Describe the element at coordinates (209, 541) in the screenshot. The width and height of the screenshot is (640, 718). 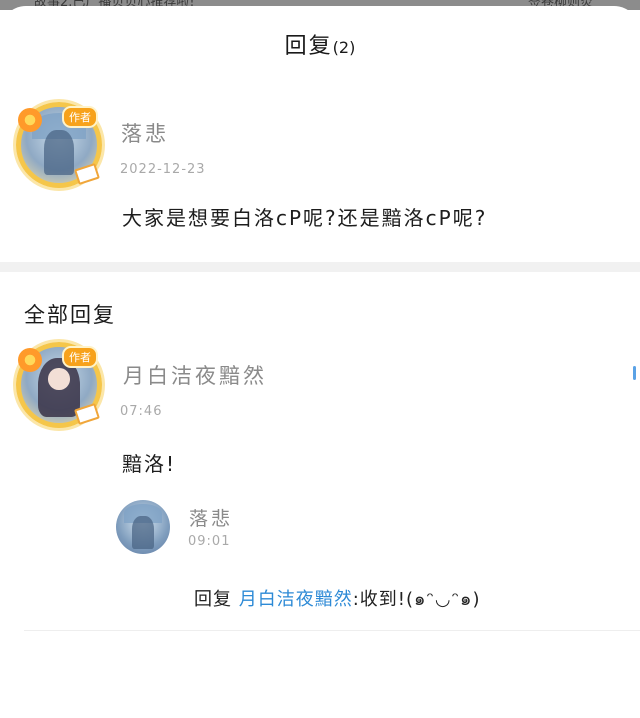
I see `sub-reply-time: 09:01` at that location.